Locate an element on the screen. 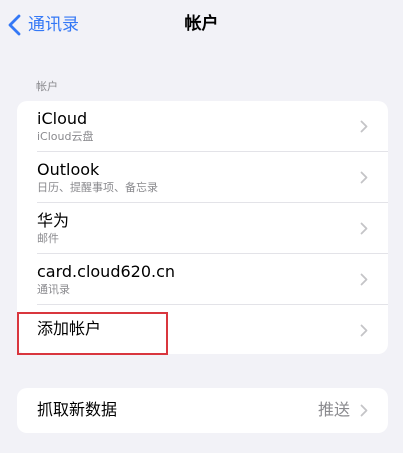 Image resolution: width=403 pixels, height=453 pixels. account-title: Outlook is located at coordinates (68, 169).